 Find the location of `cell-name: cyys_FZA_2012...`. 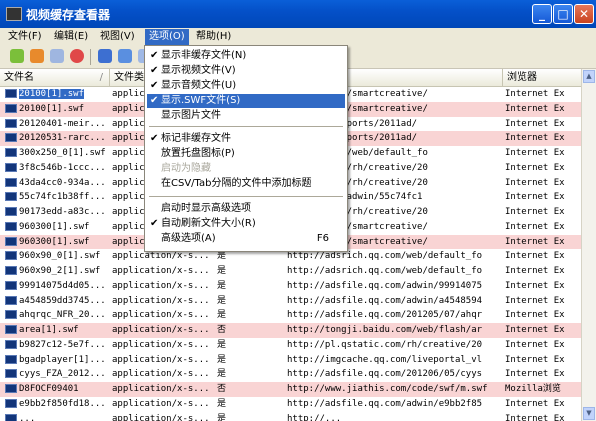

cell-name: cyys_FZA_2012... is located at coordinates (55, 374).